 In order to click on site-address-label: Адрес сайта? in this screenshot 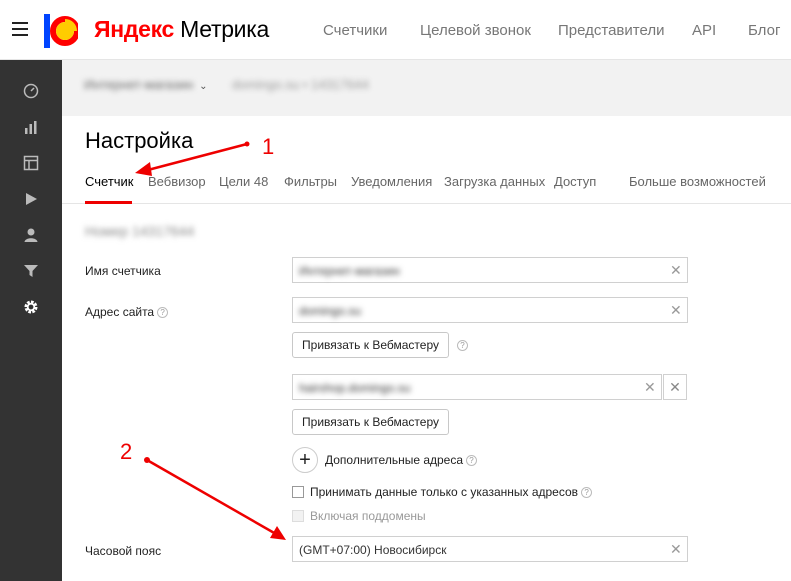, I will do `click(127, 312)`.